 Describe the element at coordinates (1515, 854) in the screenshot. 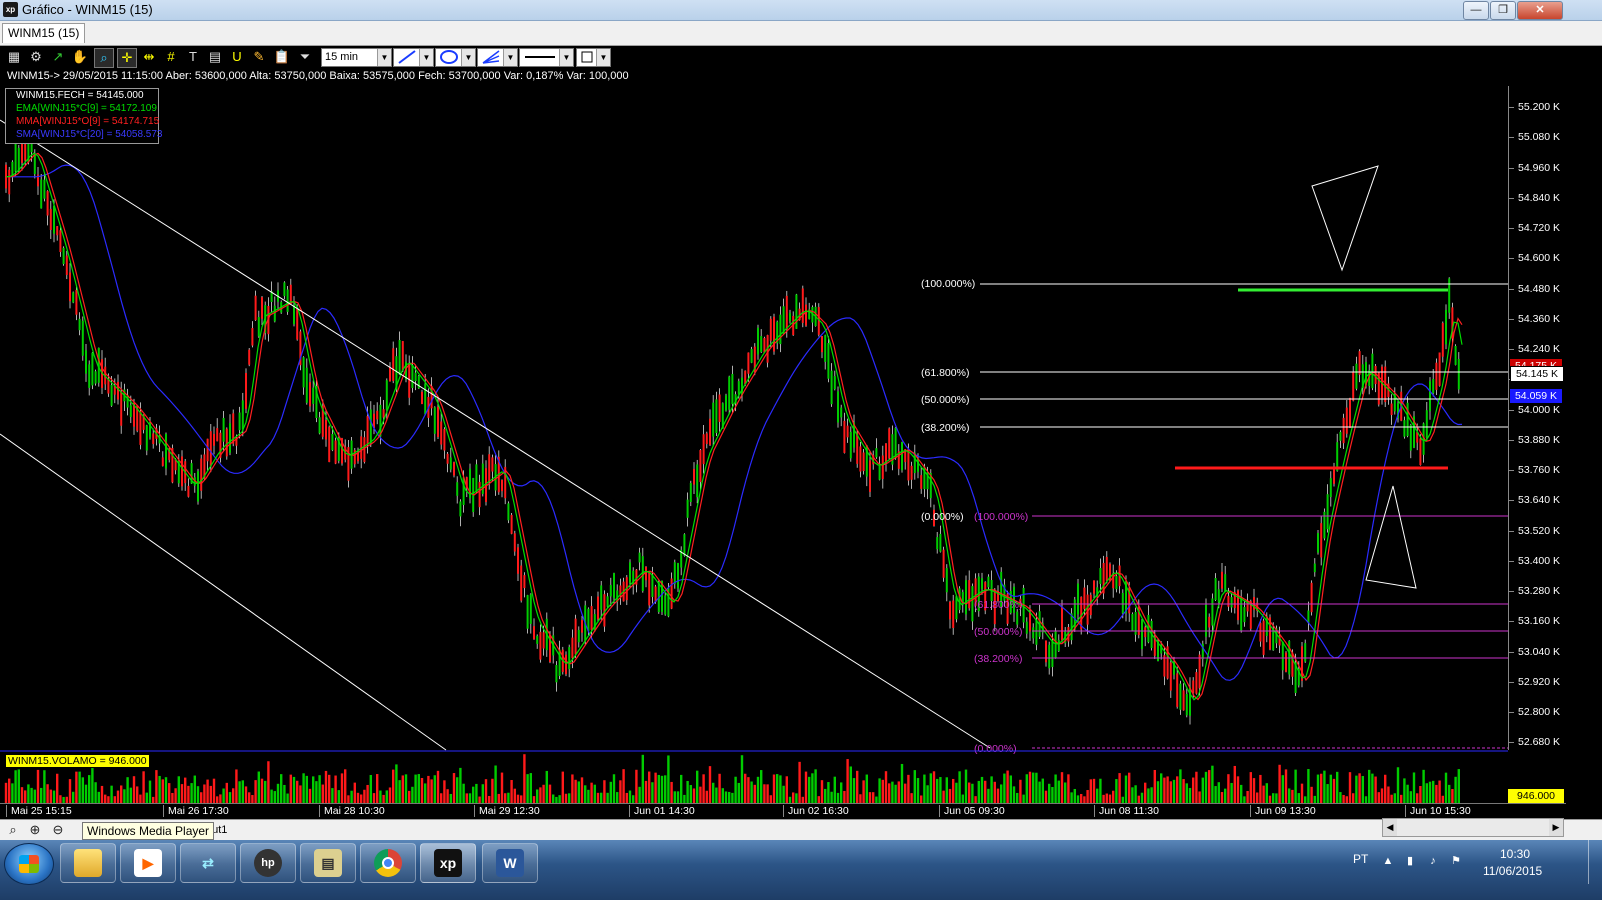

I see `clock-time: 10:30` at that location.